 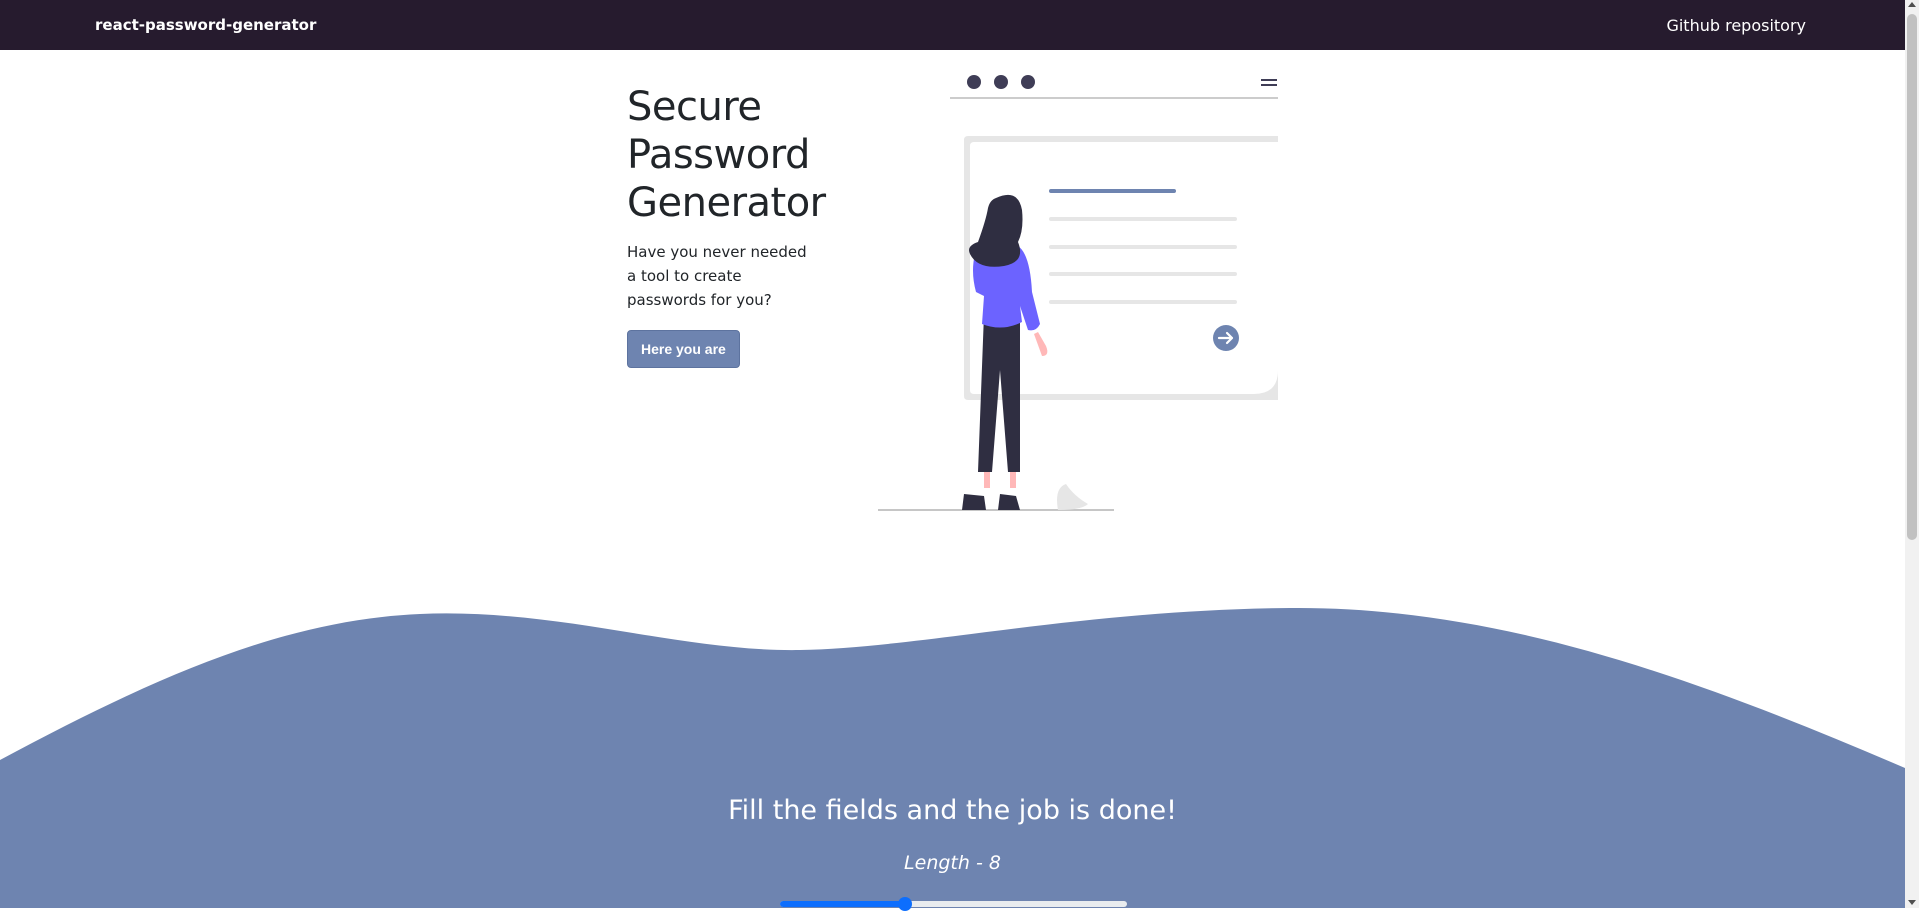 What do you see at coordinates (952, 863) in the screenshot?
I see `length-label: Length - 8` at bounding box center [952, 863].